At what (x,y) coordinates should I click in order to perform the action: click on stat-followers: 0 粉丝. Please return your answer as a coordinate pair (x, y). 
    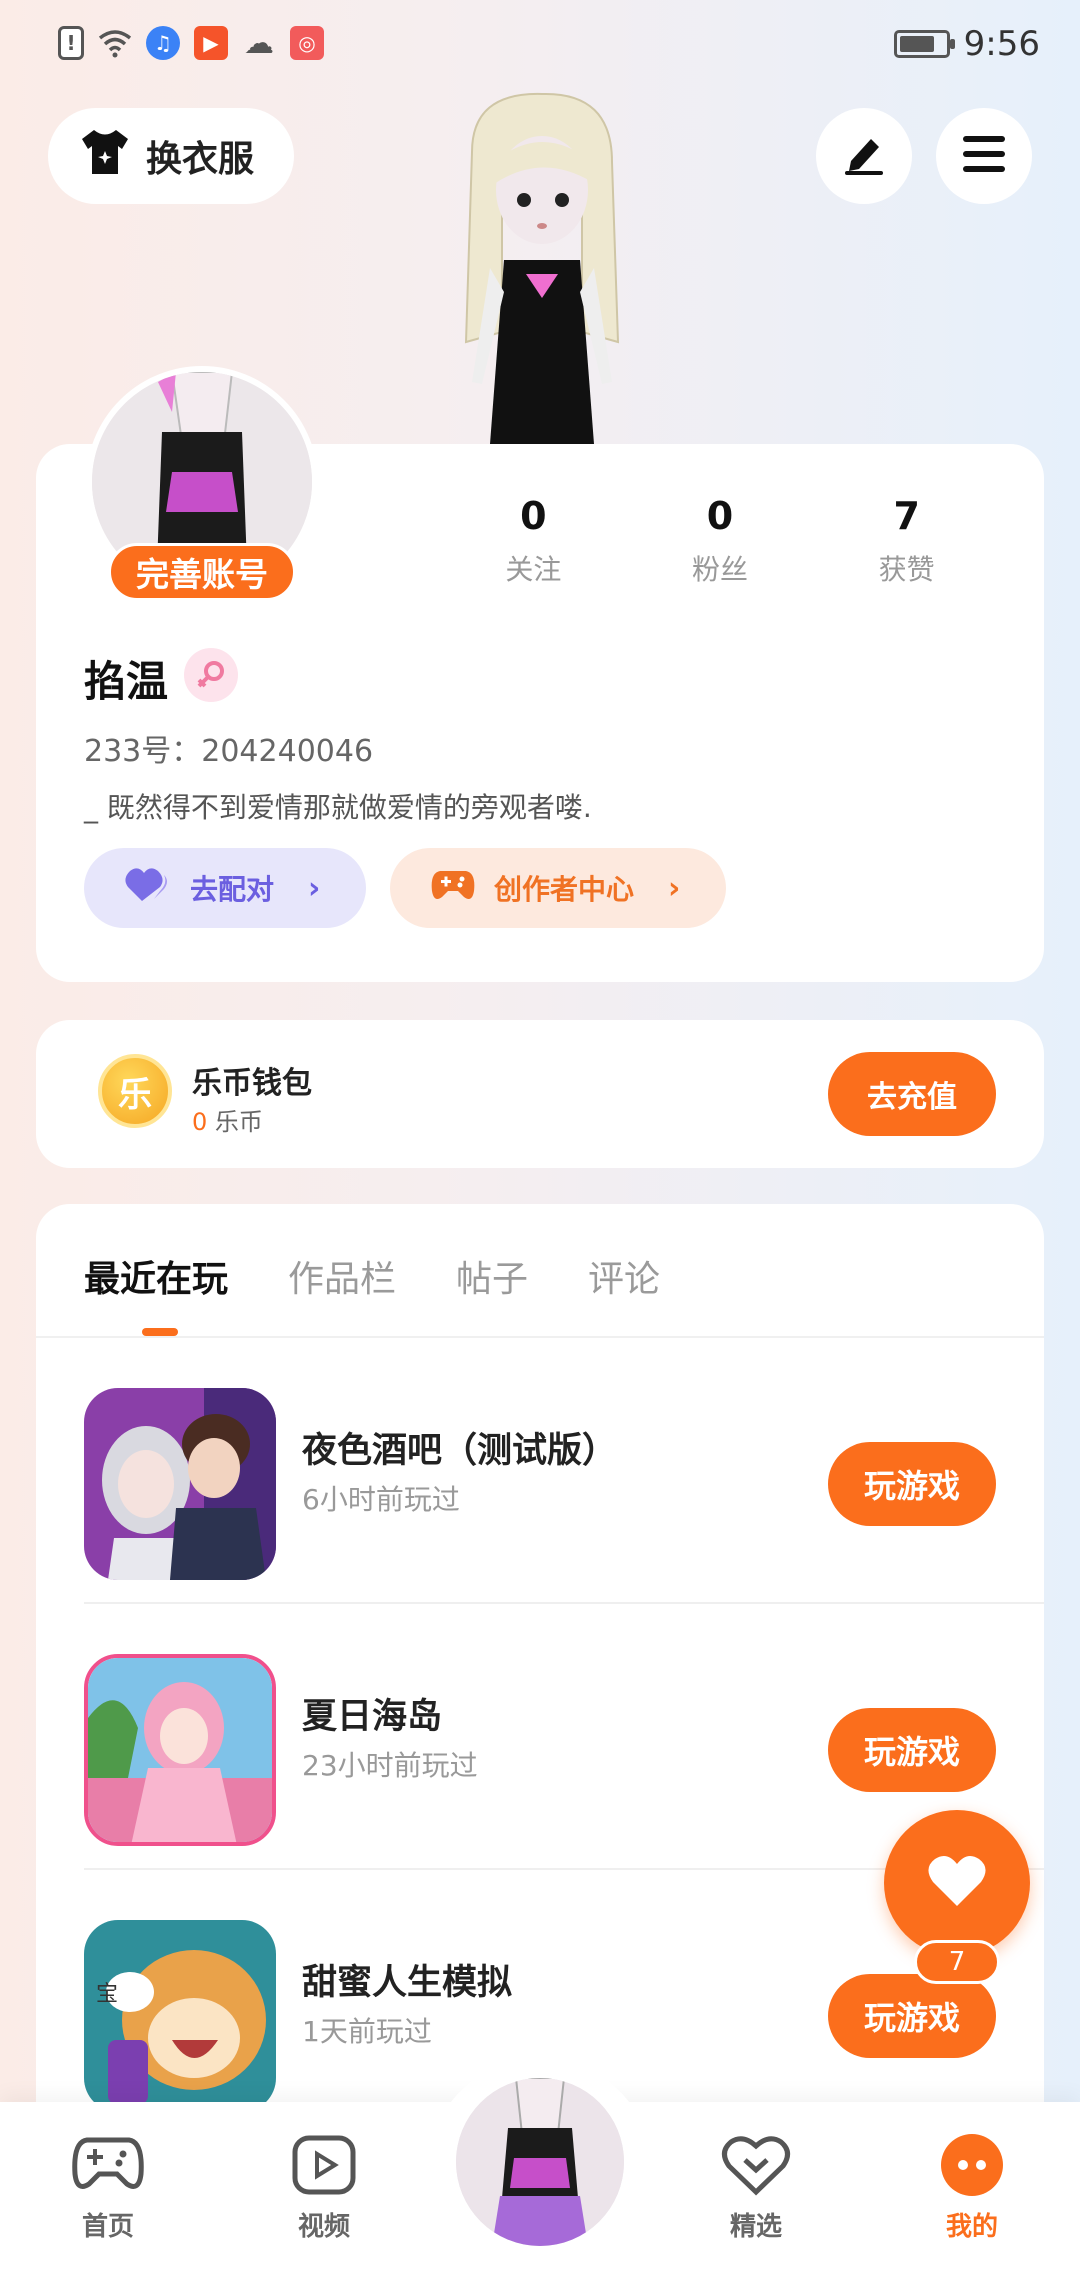
    Looking at the image, I should click on (720, 541).